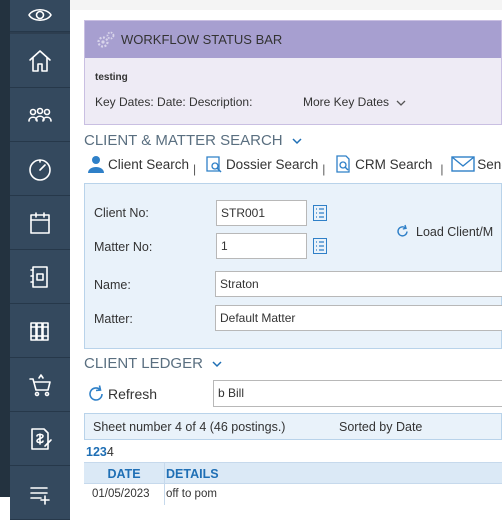 This screenshot has height=520, width=502. Describe the element at coordinates (293, 495) in the screenshot. I see `table-row: 01/05/2023 off to pom` at that location.